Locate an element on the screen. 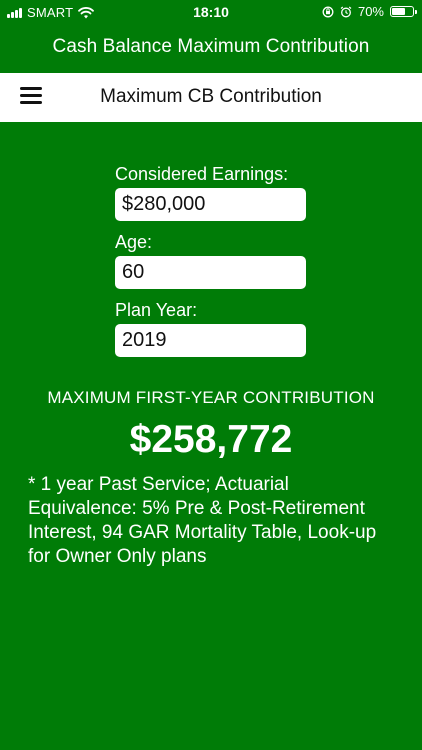  nav-title: Maximum CB Contribution is located at coordinates (211, 96).